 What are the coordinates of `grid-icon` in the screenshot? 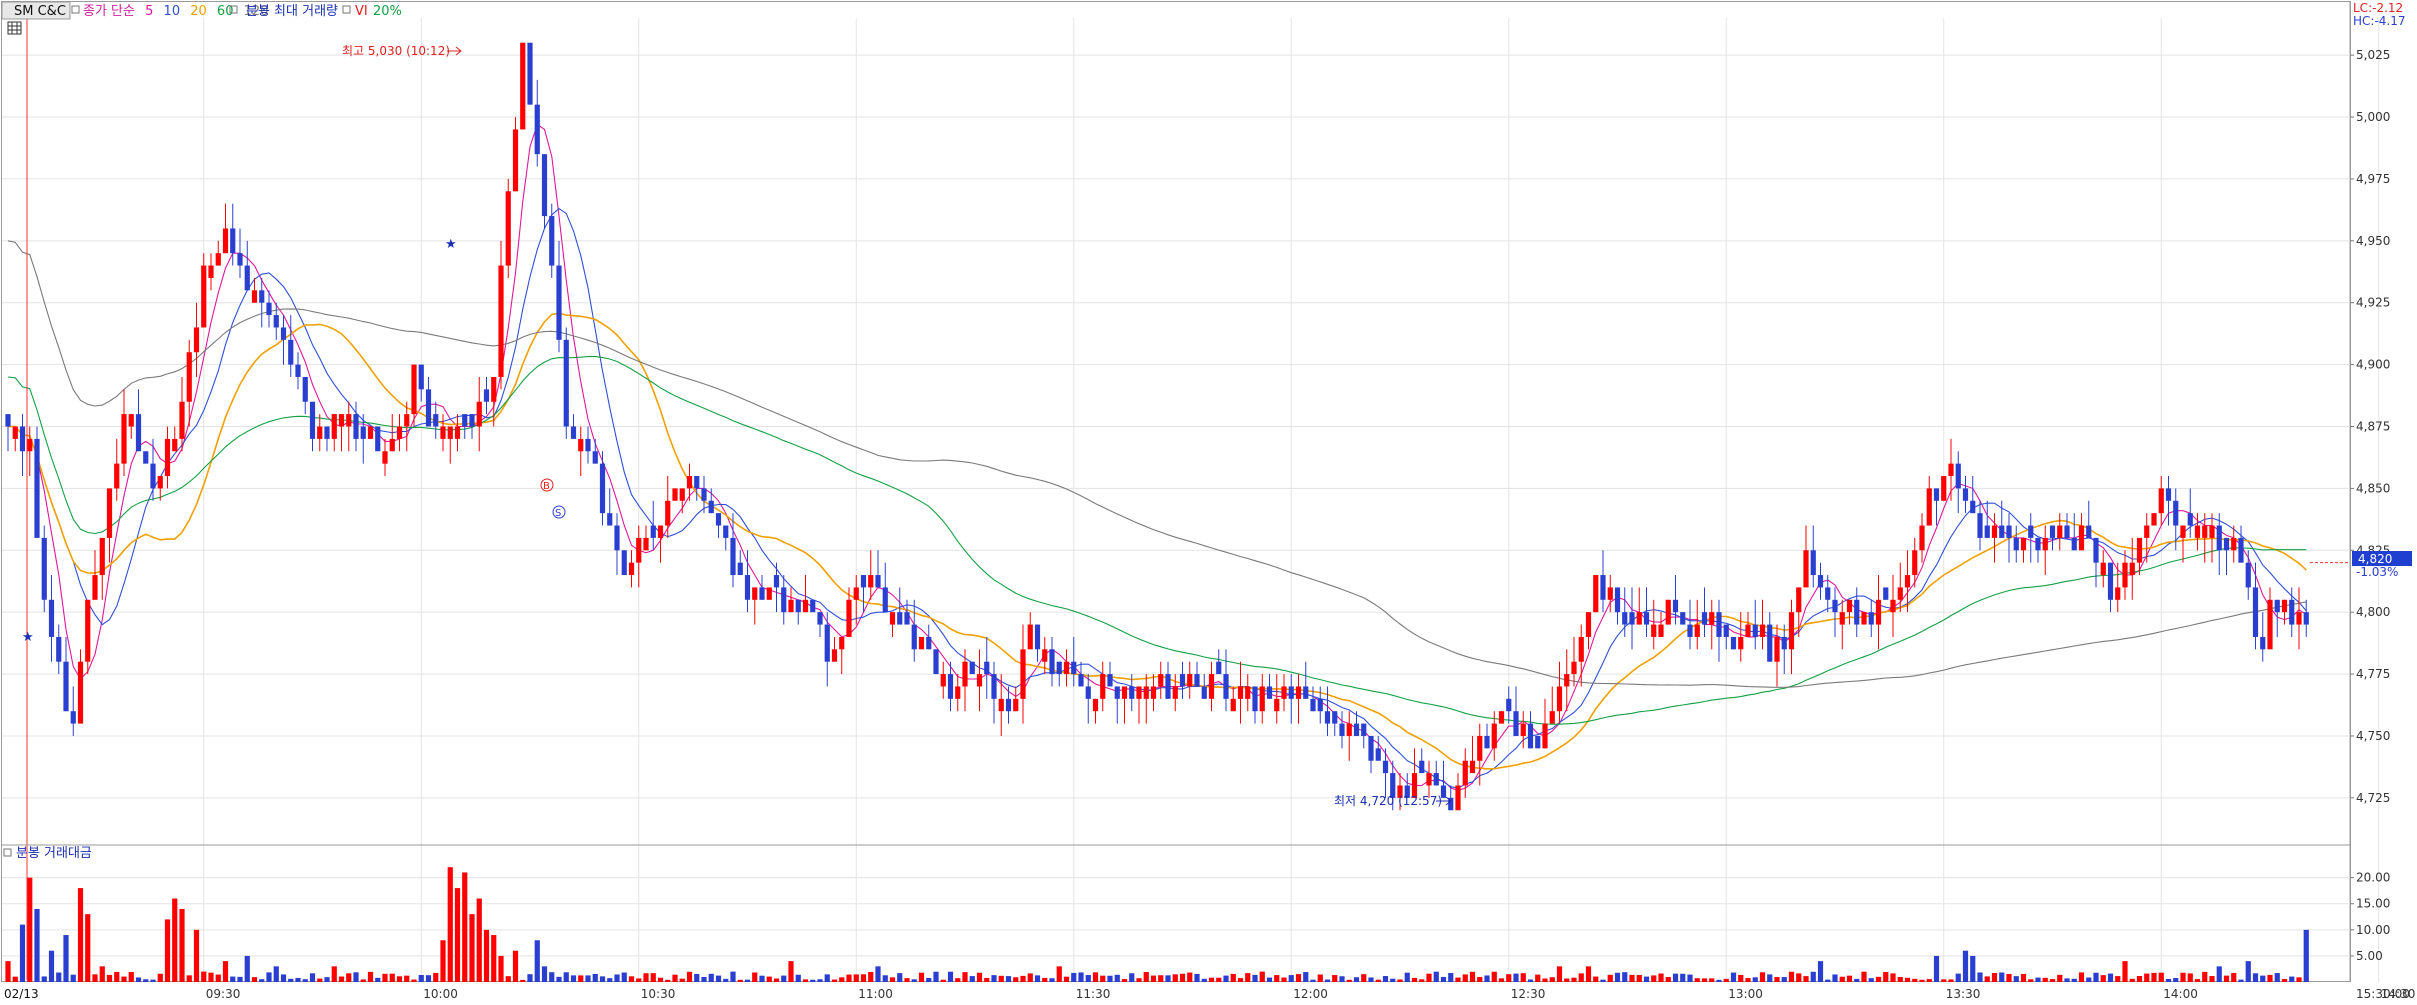 It's located at (14, 28).